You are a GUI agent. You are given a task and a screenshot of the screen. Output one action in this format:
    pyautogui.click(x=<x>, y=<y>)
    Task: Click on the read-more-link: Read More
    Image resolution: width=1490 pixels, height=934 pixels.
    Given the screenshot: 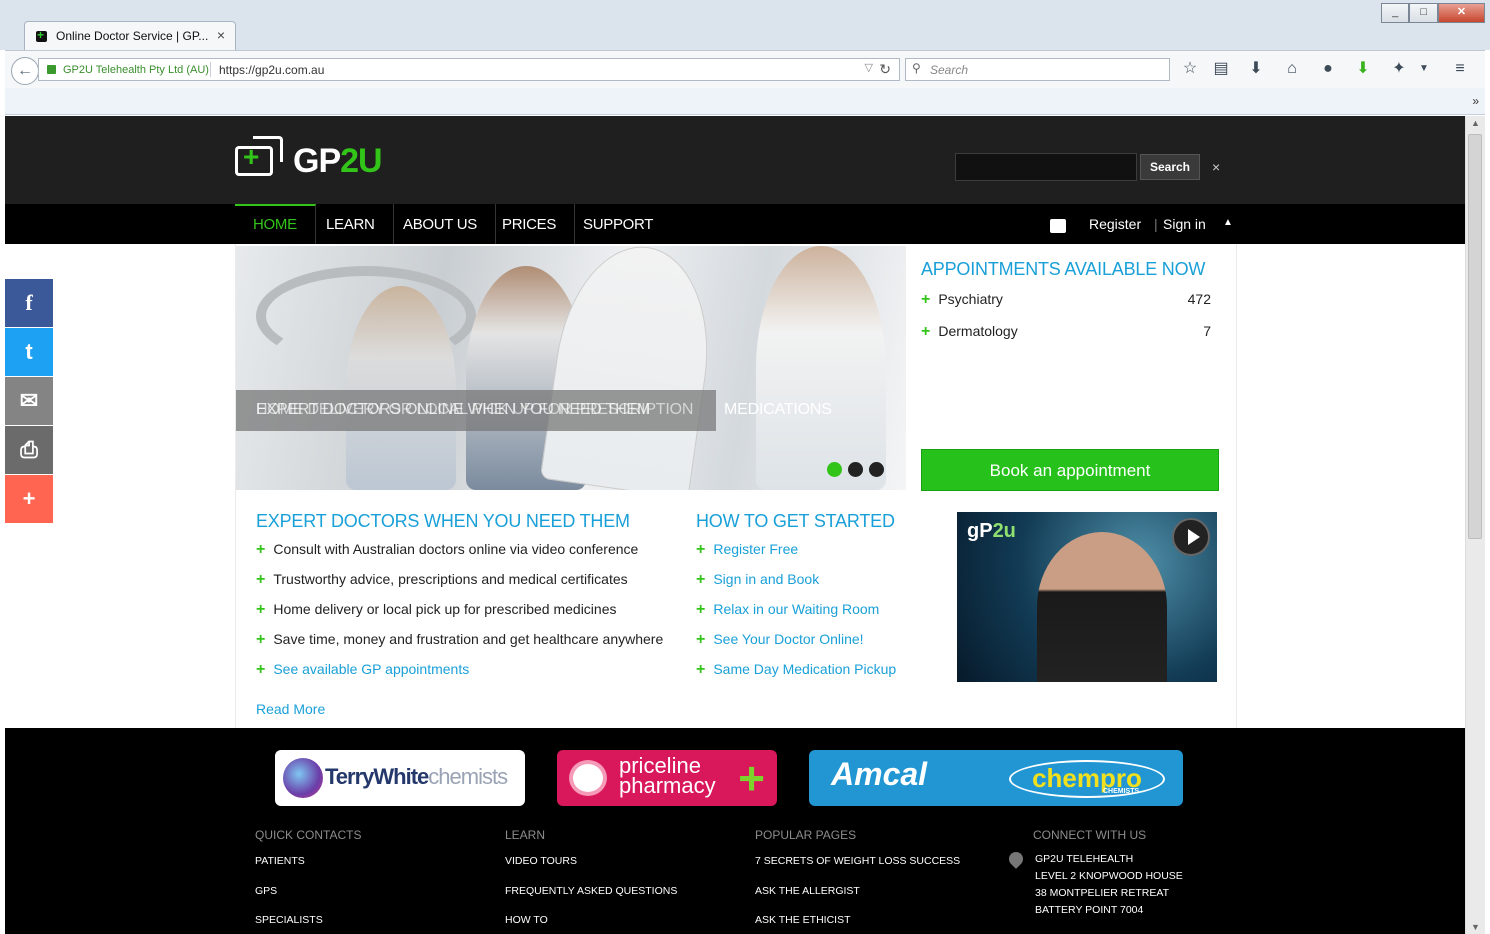 What is the action you would take?
    pyautogui.click(x=290, y=709)
    